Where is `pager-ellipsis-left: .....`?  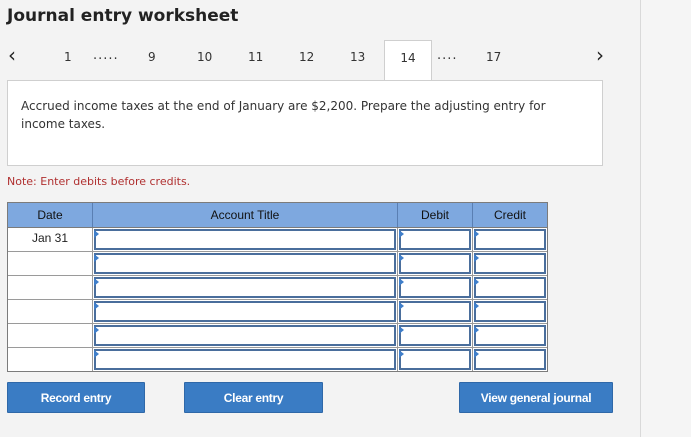
pager-ellipsis-left: ..... is located at coordinates (106, 55).